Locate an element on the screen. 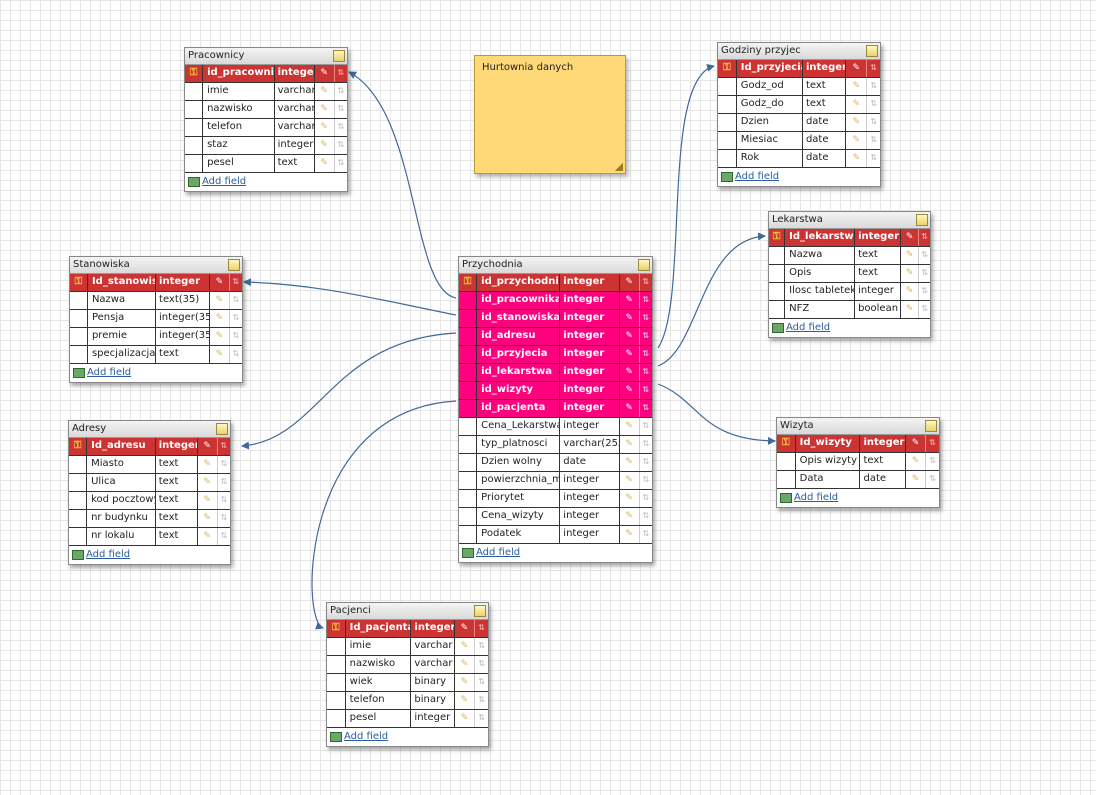 This screenshot has width=1096, height=795. primary-key-row: ⚿ id_przychodni integer ✎ ⇅ is located at coordinates (555, 283).